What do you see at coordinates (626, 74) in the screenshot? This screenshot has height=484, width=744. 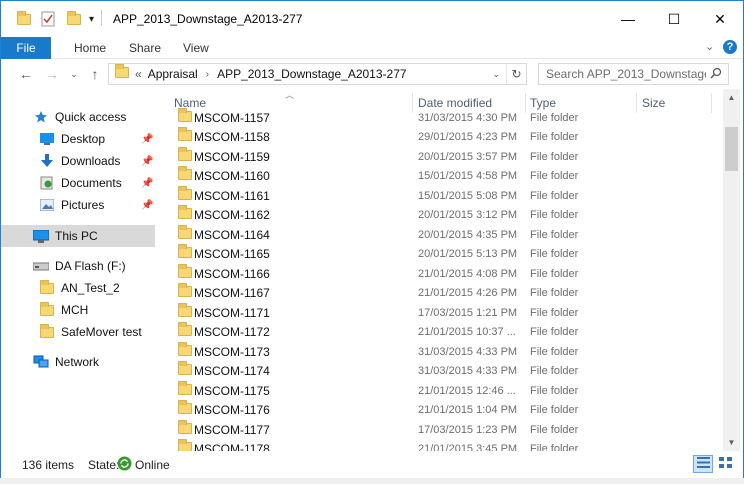 I see `search-input: Search APP_2013_Downstage_A2013-277` at bounding box center [626, 74].